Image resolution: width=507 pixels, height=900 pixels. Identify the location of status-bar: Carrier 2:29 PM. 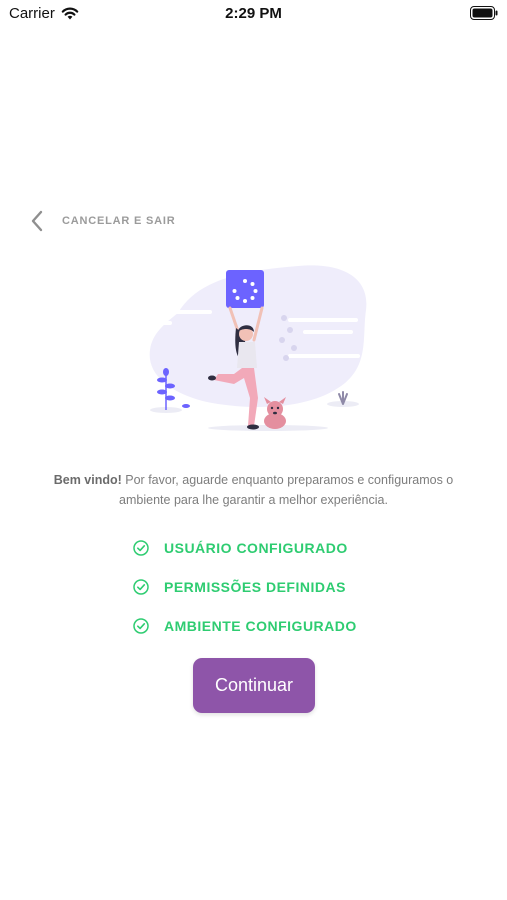
(253, 15).